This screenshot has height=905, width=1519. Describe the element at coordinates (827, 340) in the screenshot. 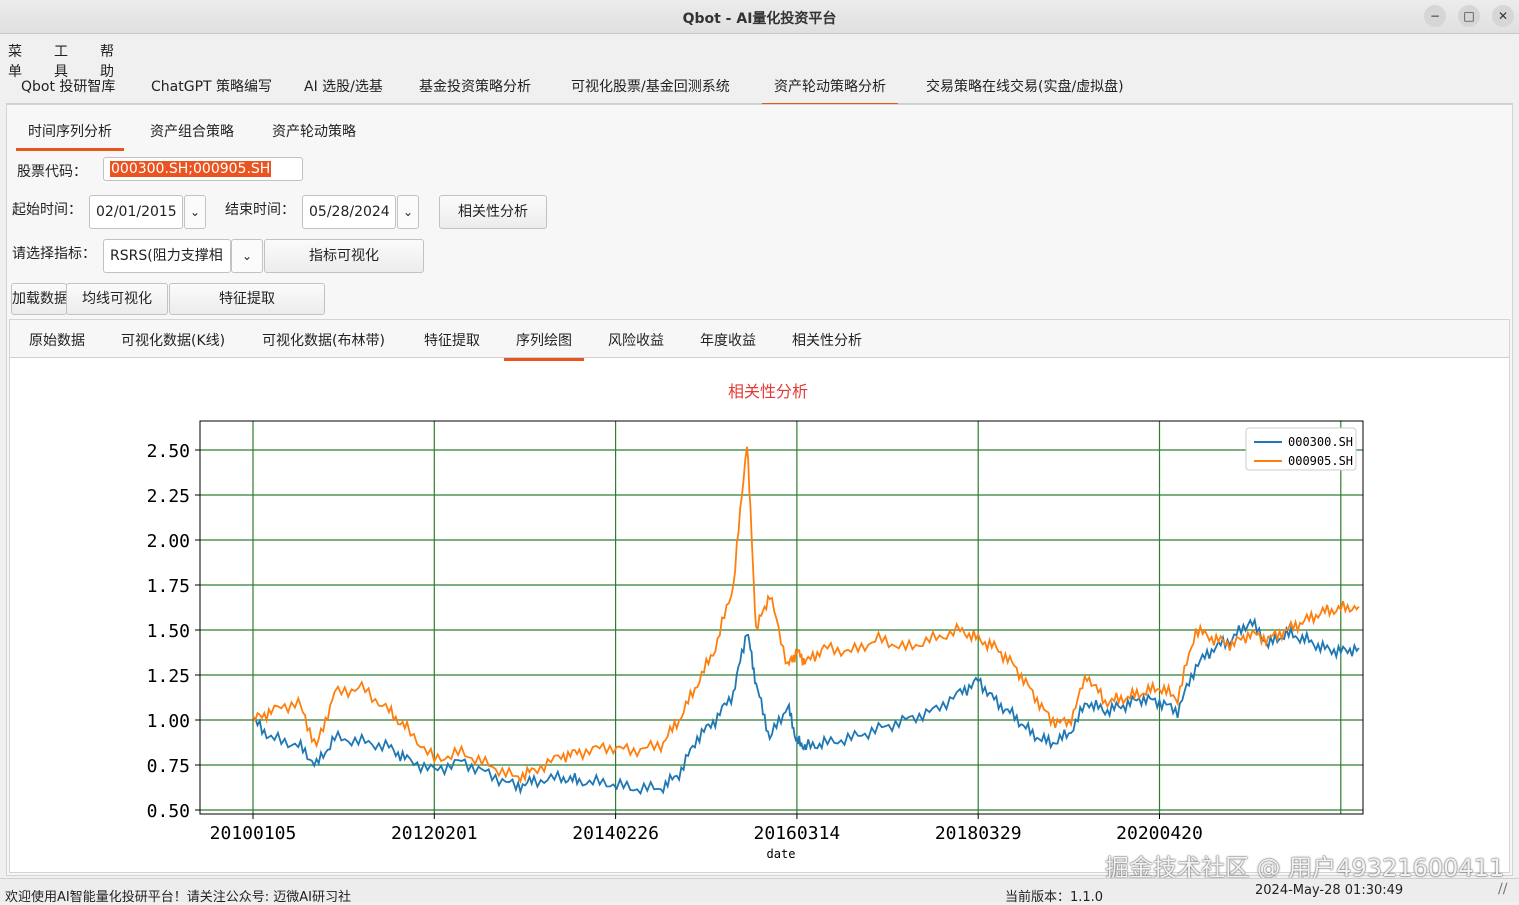

I see `tab-correlation: 相关性分析` at that location.